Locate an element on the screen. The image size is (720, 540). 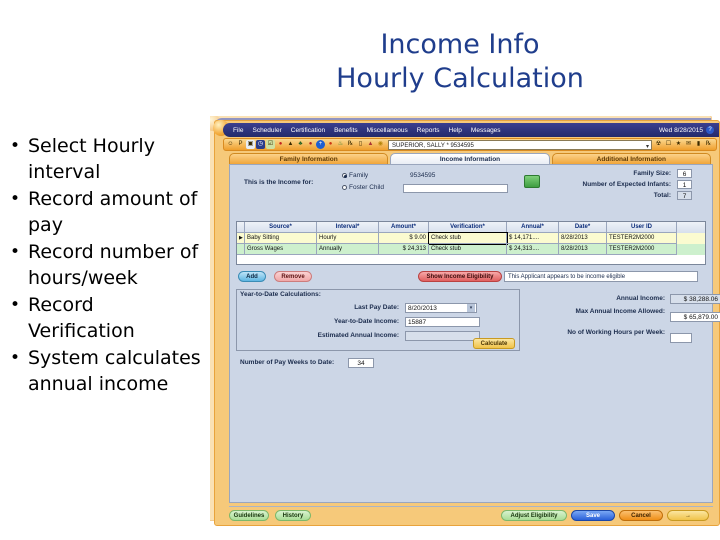
chevron-down-icon: ▾ is located at coordinates (647, 145).